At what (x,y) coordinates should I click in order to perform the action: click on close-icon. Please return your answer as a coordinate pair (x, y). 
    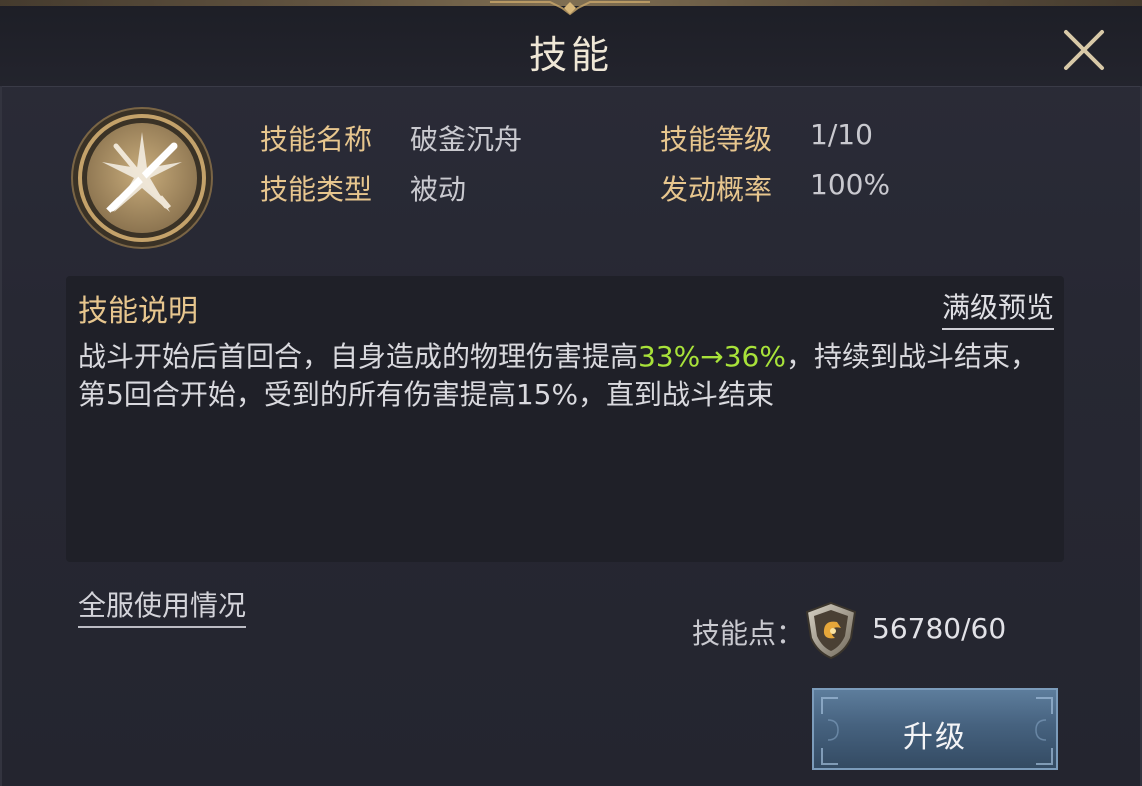
    Looking at the image, I should click on (1084, 50).